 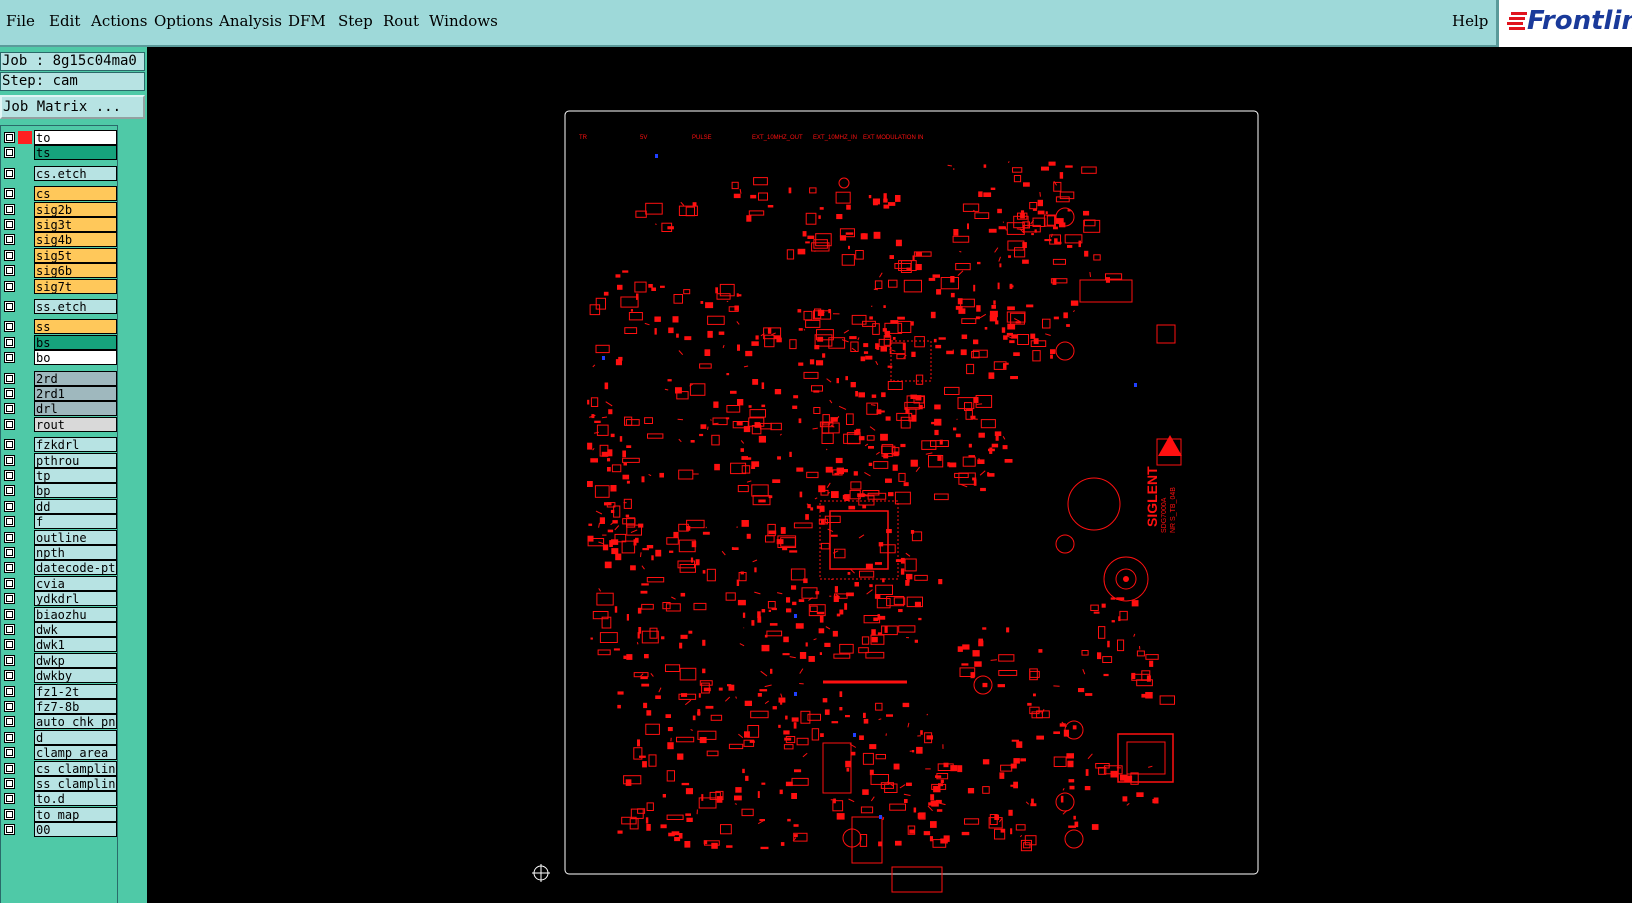 I want to click on menu-options: Options, so click(x=183, y=21).